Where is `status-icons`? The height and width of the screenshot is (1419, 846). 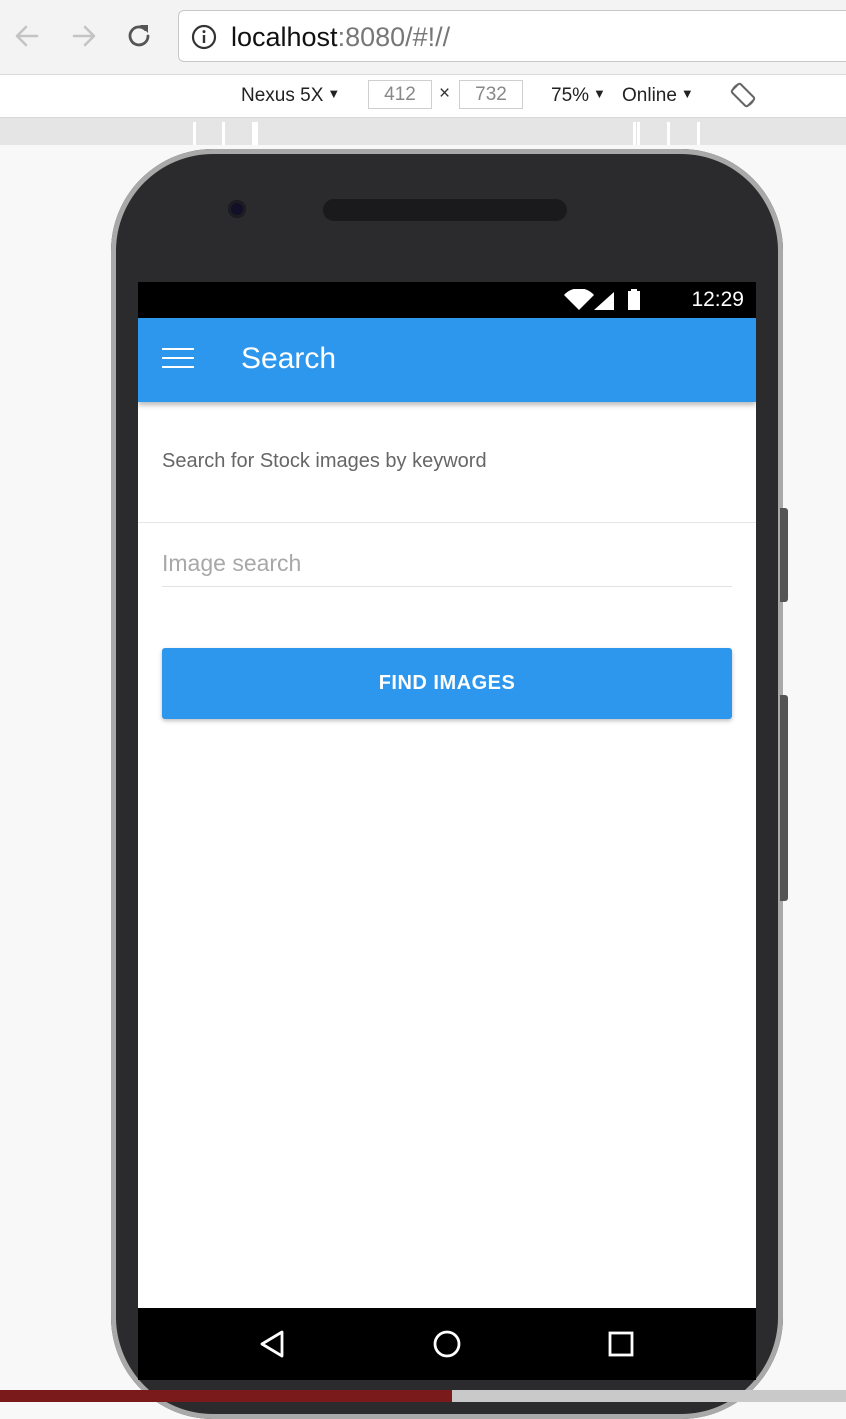 status-icons is located at coordinates (602, 299).